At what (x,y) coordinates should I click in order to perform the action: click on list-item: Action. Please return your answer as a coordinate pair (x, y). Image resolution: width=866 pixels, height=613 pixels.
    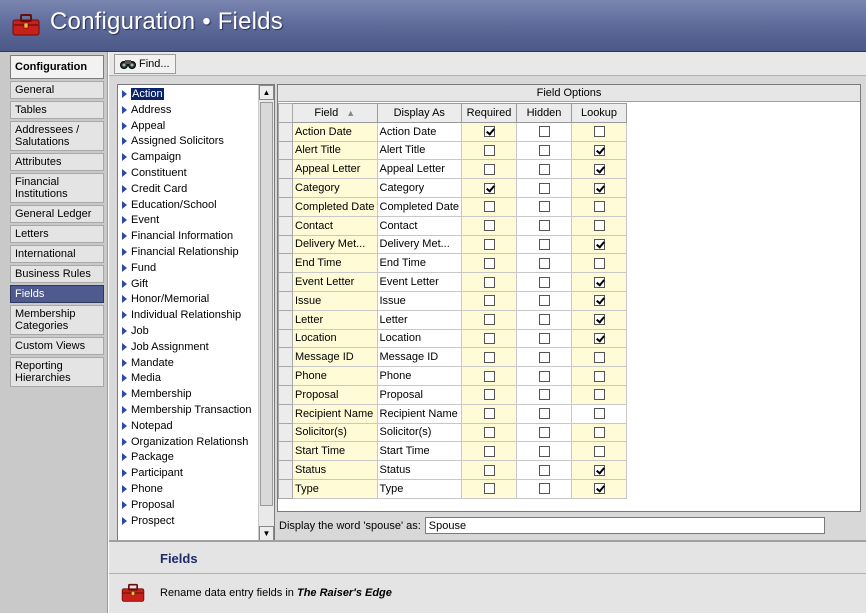
    Looking at the image, I should click on (190, 95).